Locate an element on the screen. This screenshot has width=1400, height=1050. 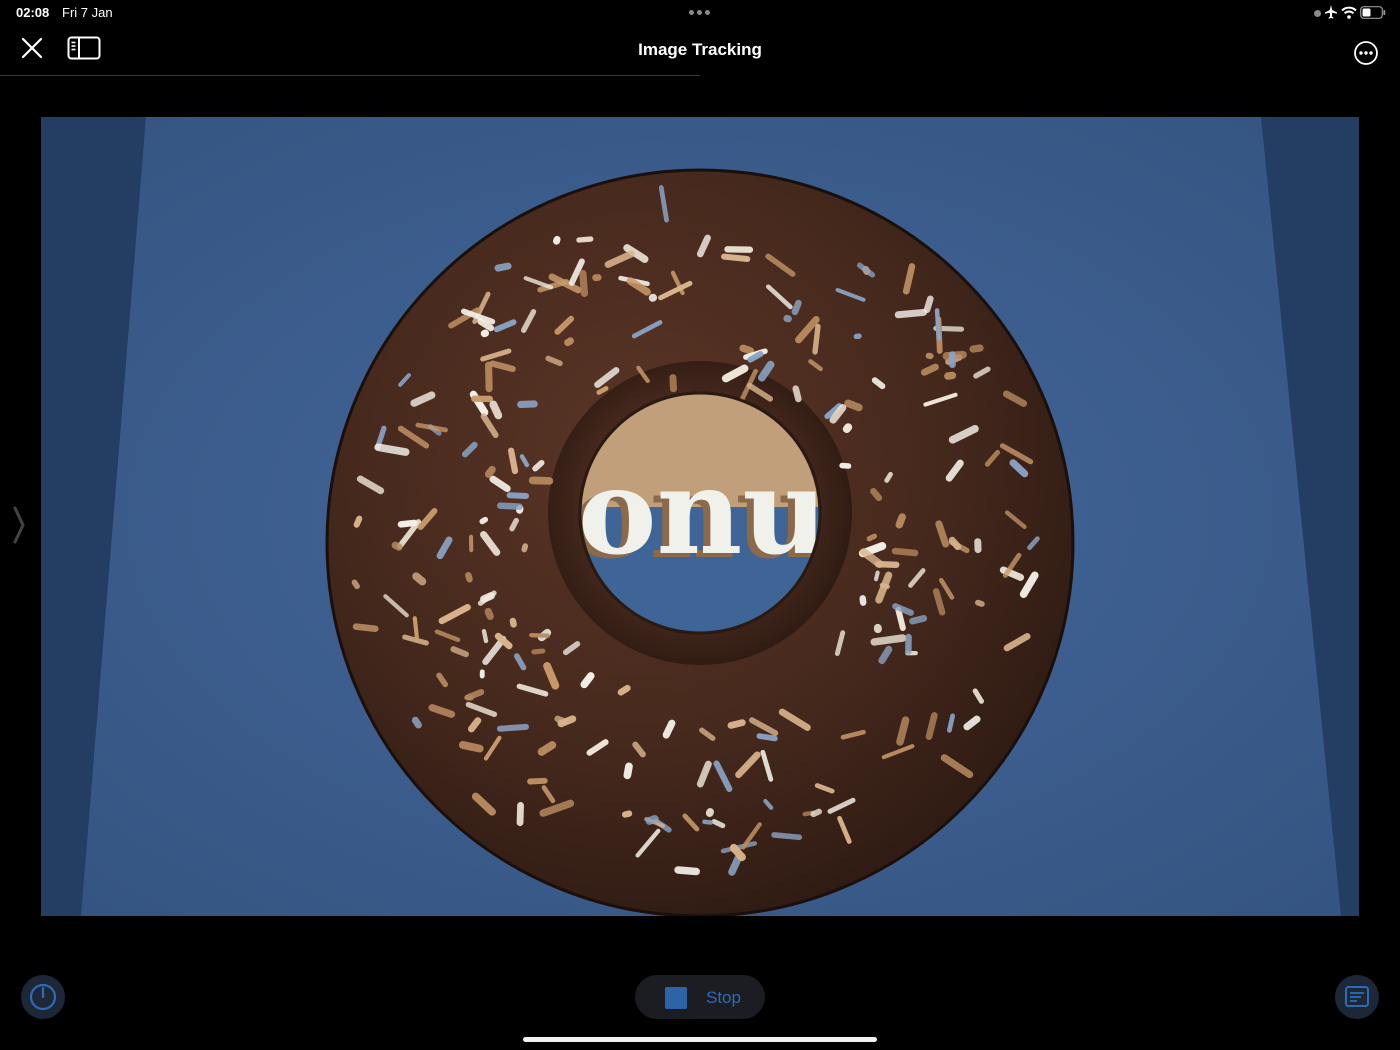
stop-label: Stop is located at coordinates (723, 997).